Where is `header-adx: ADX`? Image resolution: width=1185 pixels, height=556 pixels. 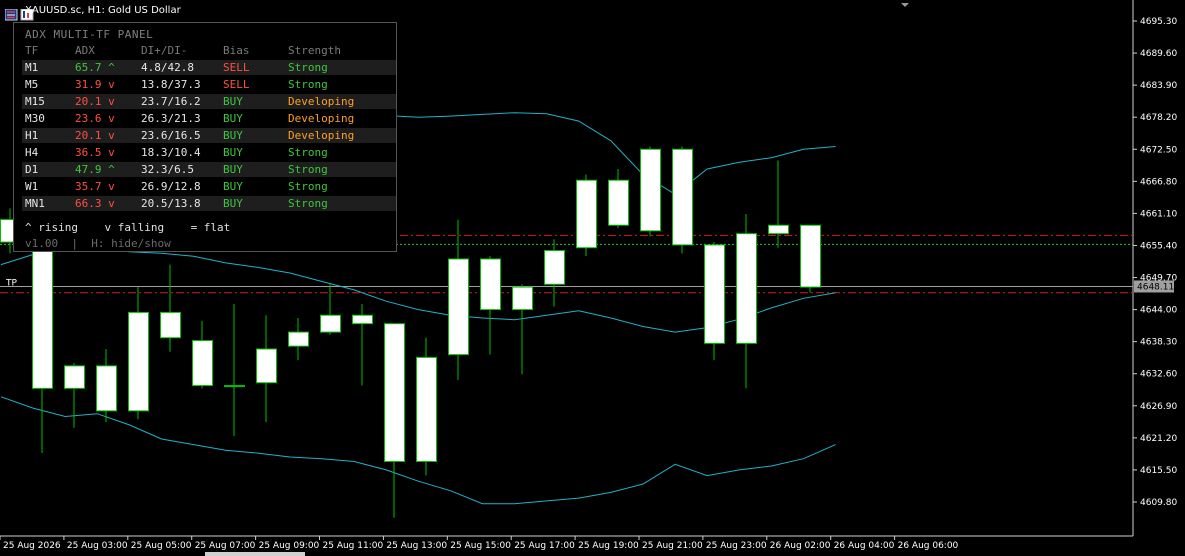 header-adx: ADX is located at coordinates (85, 50).